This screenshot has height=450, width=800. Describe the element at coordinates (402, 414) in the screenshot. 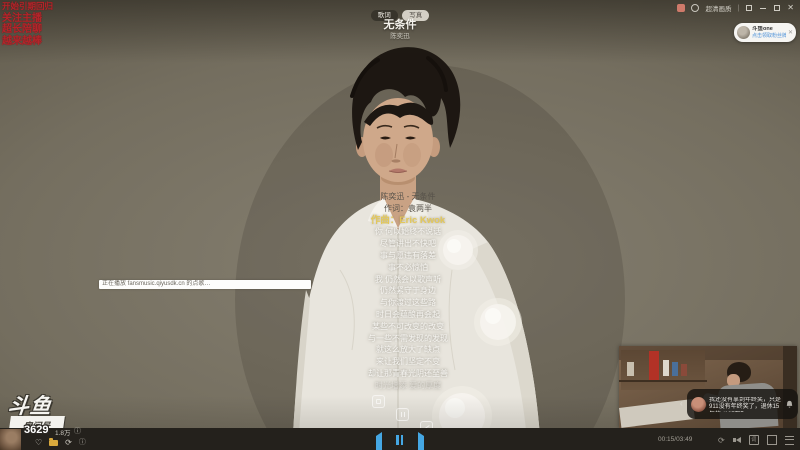

I see `playlist-icon` at that location.